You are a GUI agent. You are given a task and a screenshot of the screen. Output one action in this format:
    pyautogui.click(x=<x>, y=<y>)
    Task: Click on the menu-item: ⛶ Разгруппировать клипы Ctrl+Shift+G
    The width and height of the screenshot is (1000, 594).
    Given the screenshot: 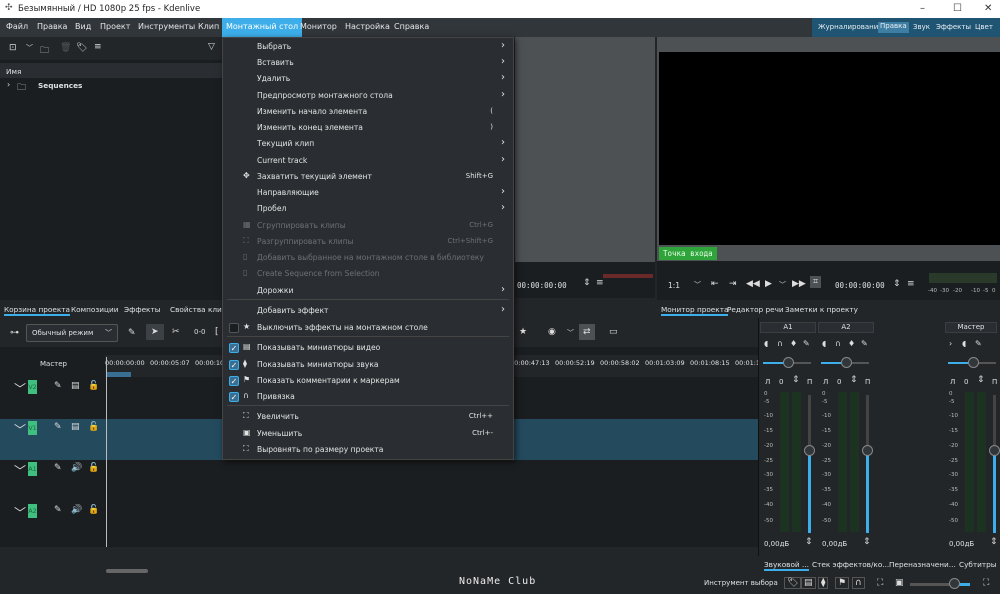 What is the action you would take?
    pyautogui.click(x=368, y=242)
    